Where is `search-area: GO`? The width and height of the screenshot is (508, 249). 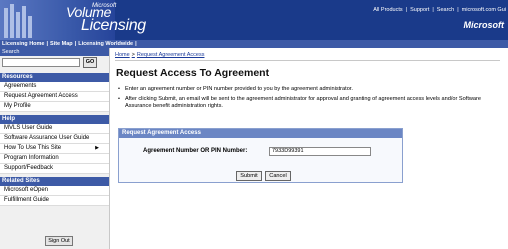
search-area: GO is located at coordinates (54, 63).